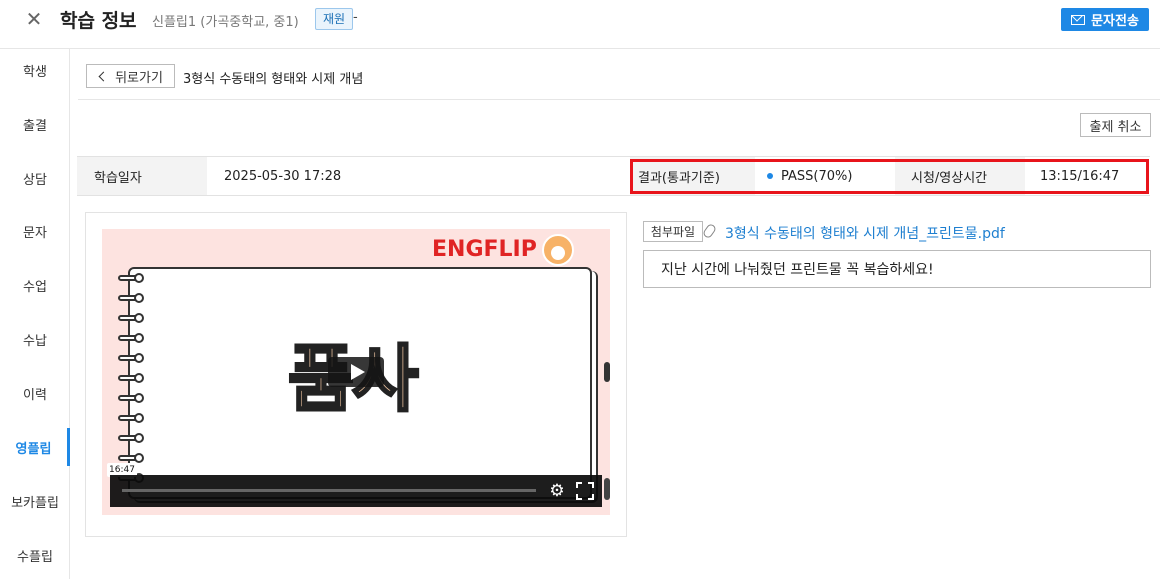 The height and width of the screenshot is (579, 1160). I want to click on seek-bar, so click(329, 490).